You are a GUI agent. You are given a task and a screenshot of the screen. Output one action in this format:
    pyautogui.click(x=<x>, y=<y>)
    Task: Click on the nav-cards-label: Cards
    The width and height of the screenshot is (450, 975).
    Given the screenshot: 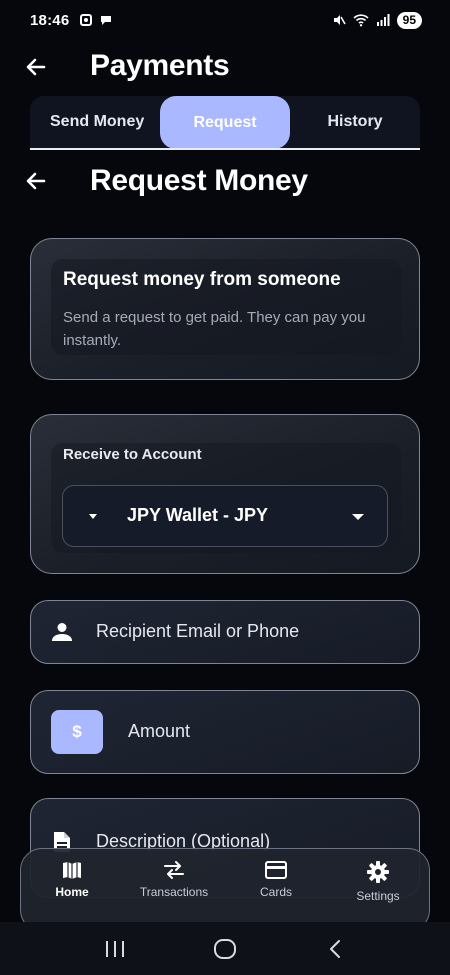 What is the action you would take?
    pyautogui.click(x=275, y=892)
    